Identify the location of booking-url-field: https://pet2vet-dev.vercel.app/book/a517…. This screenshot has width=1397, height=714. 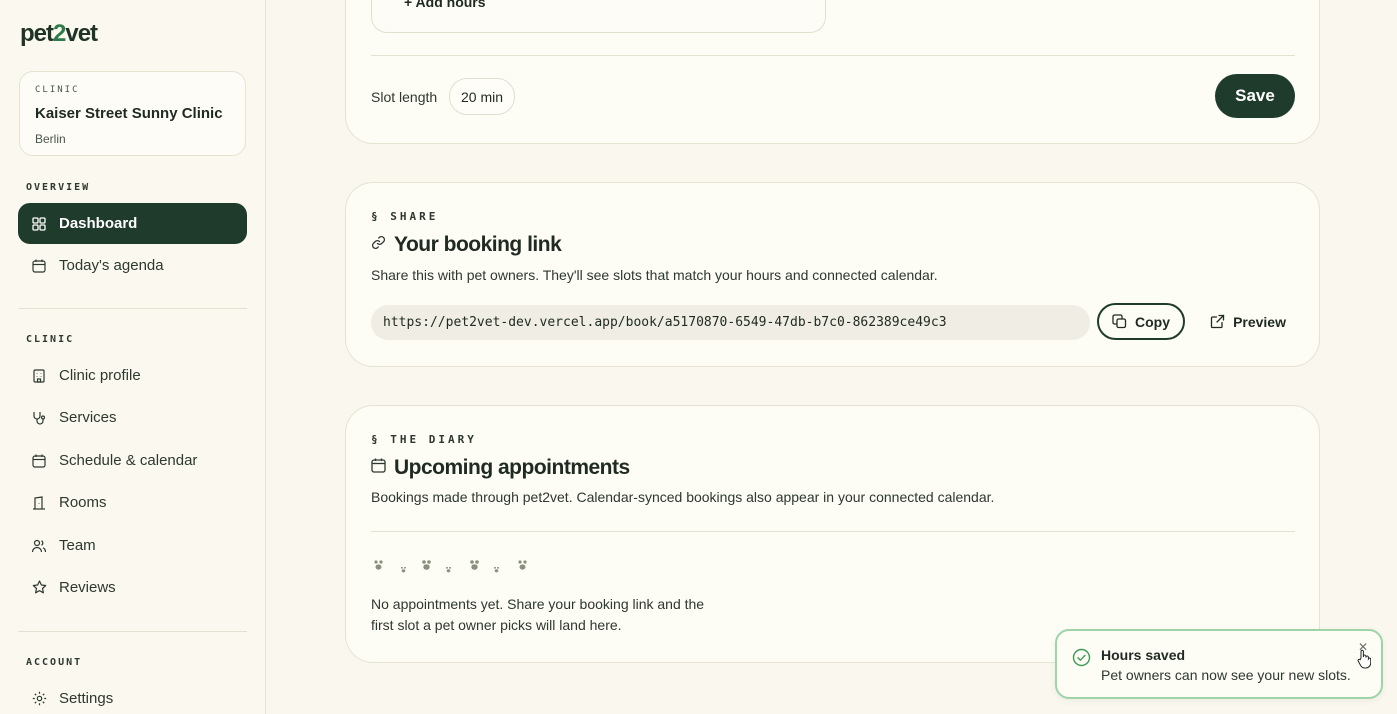
(730, 322).